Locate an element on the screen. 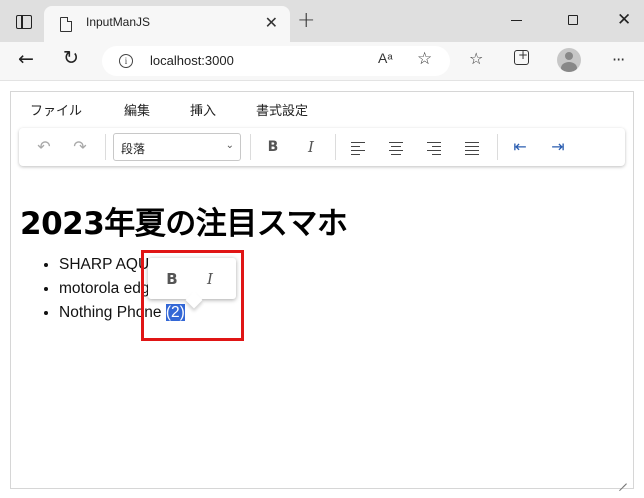  block-format-select: 段落 ⌄ is located at coordinates (177, 147).